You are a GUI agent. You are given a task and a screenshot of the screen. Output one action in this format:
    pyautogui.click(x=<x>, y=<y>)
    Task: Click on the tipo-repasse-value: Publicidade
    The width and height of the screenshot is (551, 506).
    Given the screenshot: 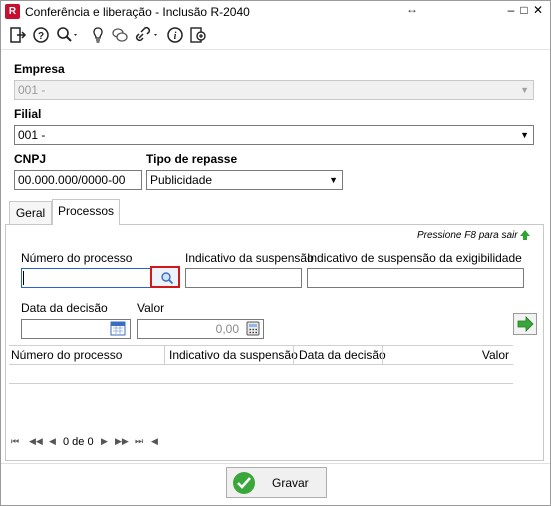 What is the action you would take?
    pyautogui.click(x=181, y=180)
    